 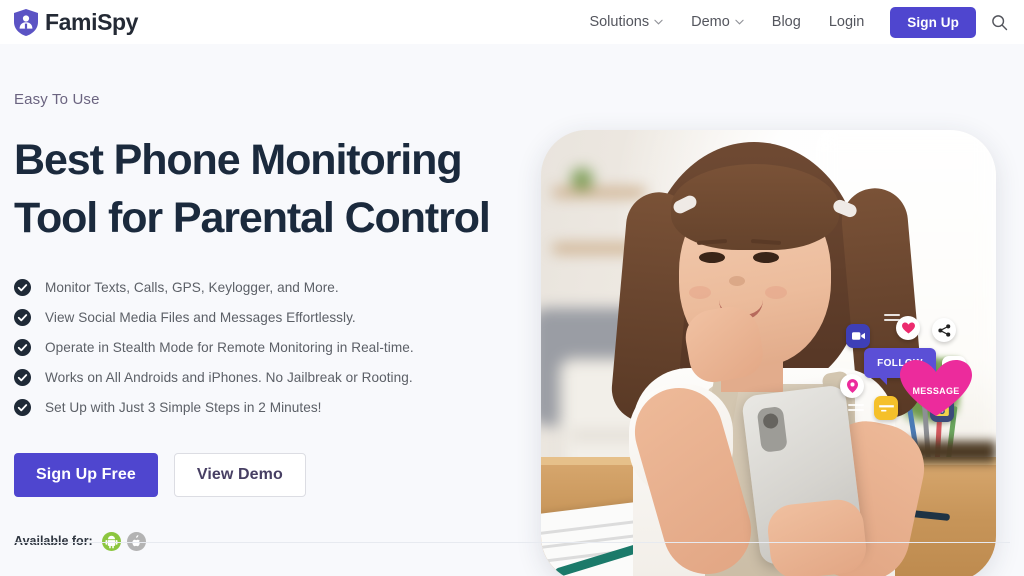 I want to click on message-sticker-label: MESSAGE, so click(x=936, y=391).